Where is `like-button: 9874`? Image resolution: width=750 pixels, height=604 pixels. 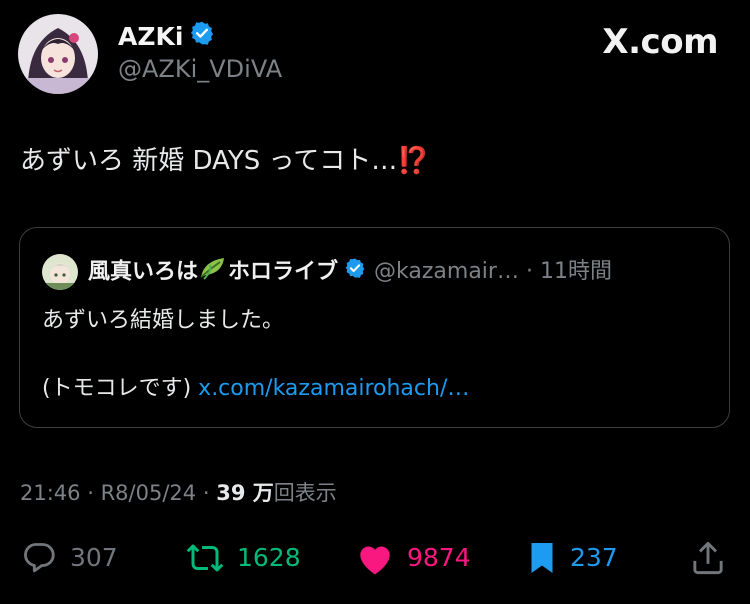 like-button: 9874 is located at coordinates (413, 558).